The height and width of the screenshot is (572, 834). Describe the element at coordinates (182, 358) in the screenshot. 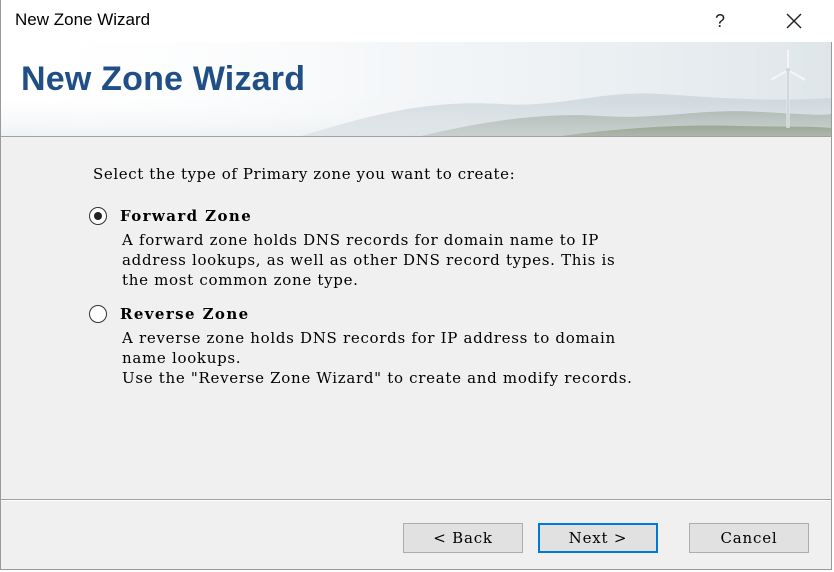

I see `description-line: name lookups.` at that location.